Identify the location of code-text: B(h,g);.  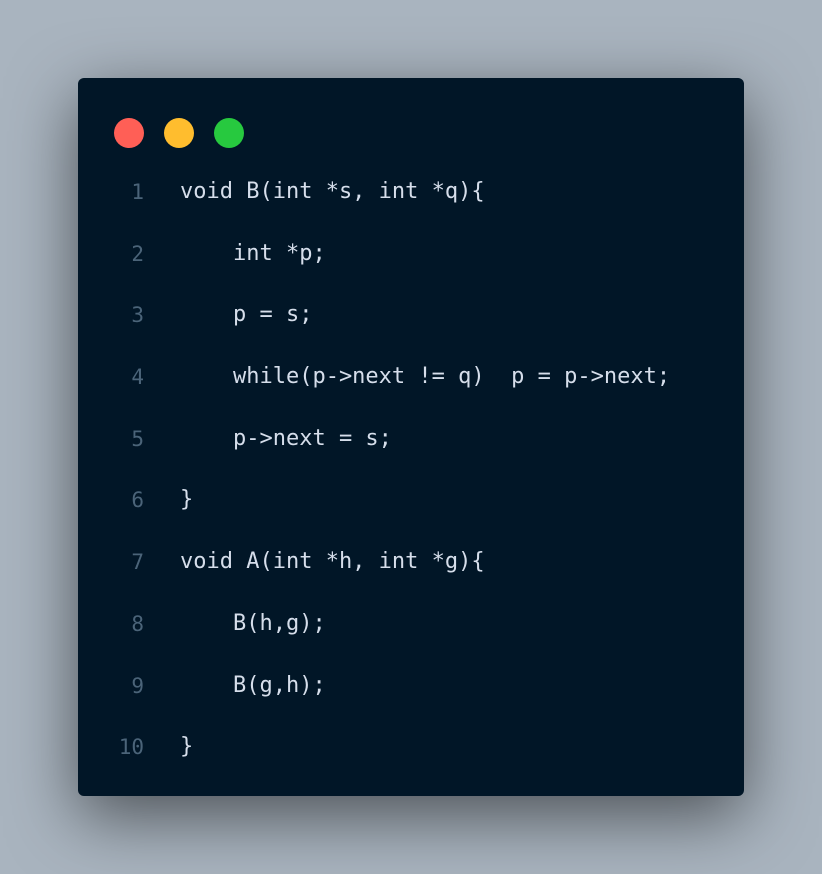
(253, 623).